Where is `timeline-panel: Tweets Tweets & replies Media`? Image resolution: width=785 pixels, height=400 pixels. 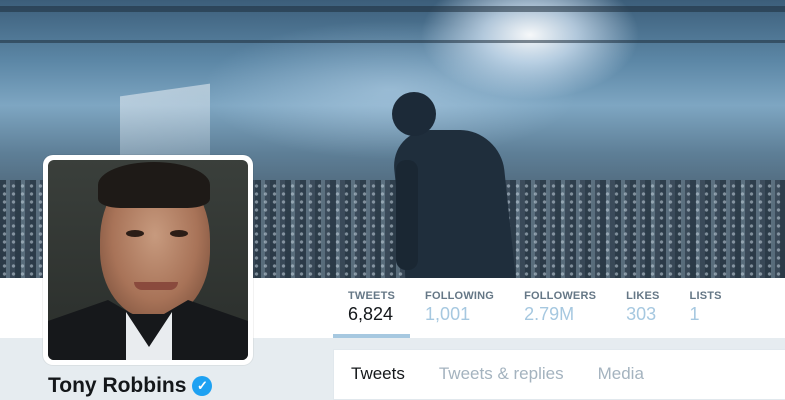
timeline-panel: Tweets Tweets & replies Media is located at coordinates (559, 374).